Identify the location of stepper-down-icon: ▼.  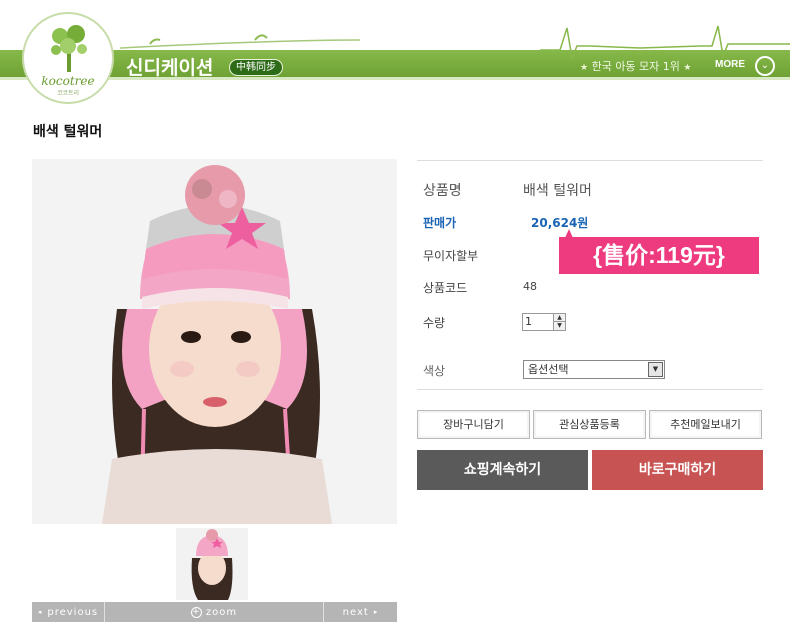
(559, 326).